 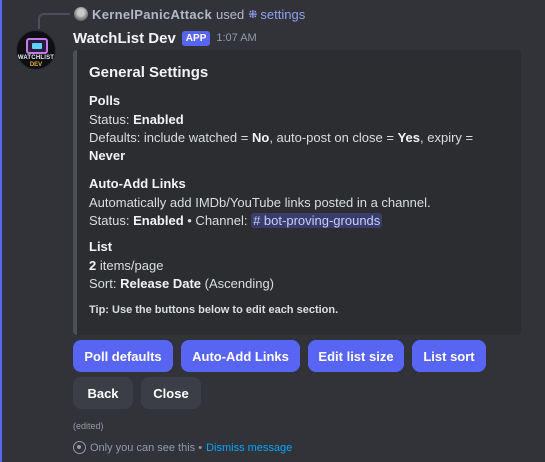 What do you see at coordinates (36, 58) in the screenshot?
I see `avatar-logo-text: WATCHLIST` at bounding box center [36, 58].